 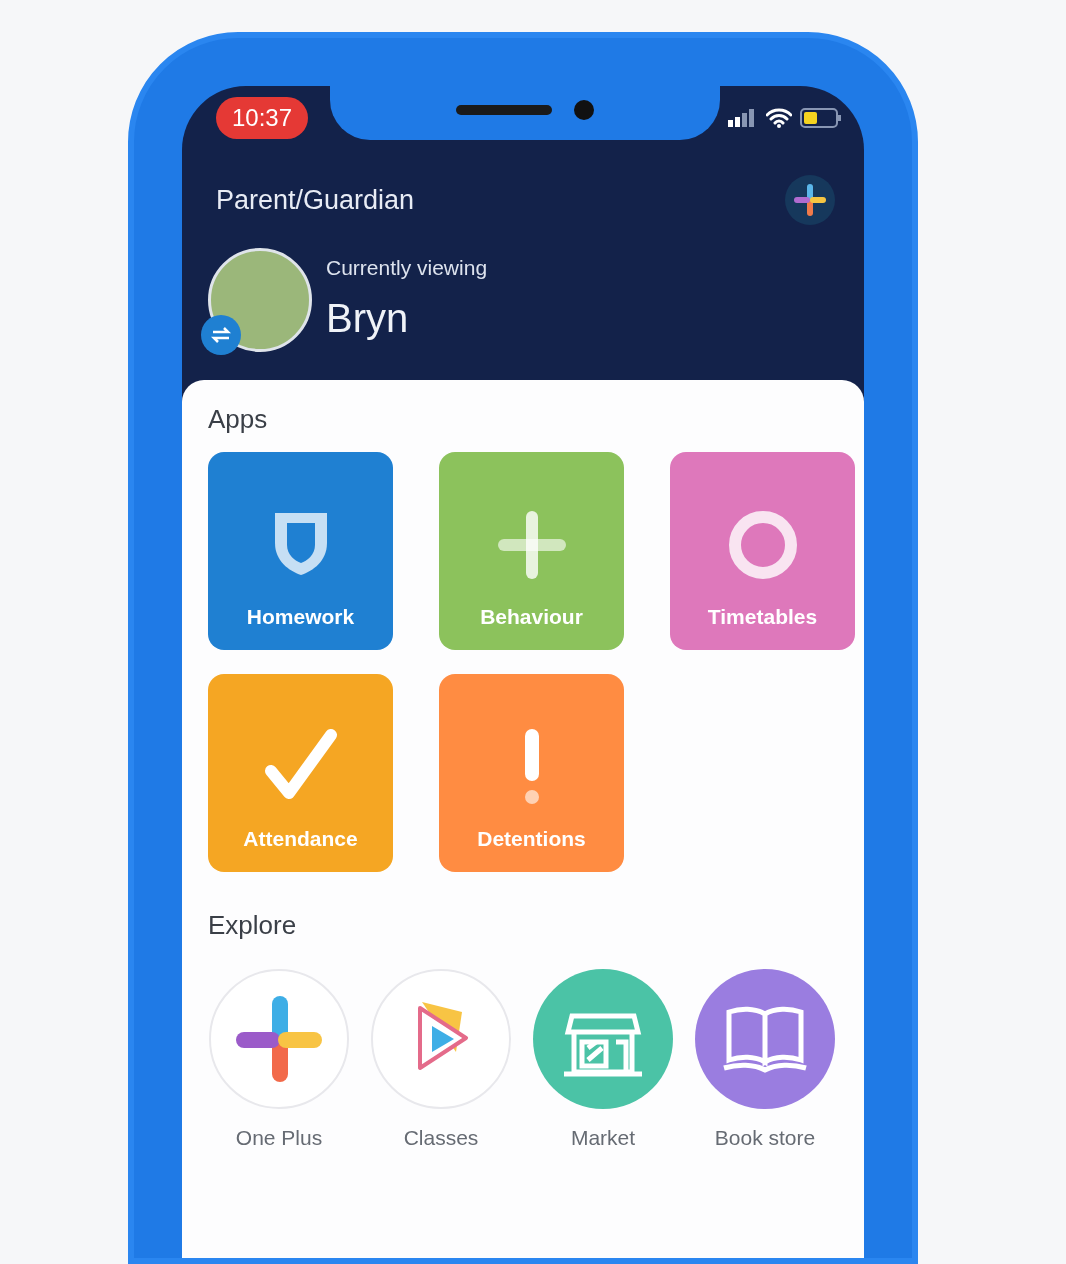 I want to click on explore-label: Market, so click(x=603, y=1138).